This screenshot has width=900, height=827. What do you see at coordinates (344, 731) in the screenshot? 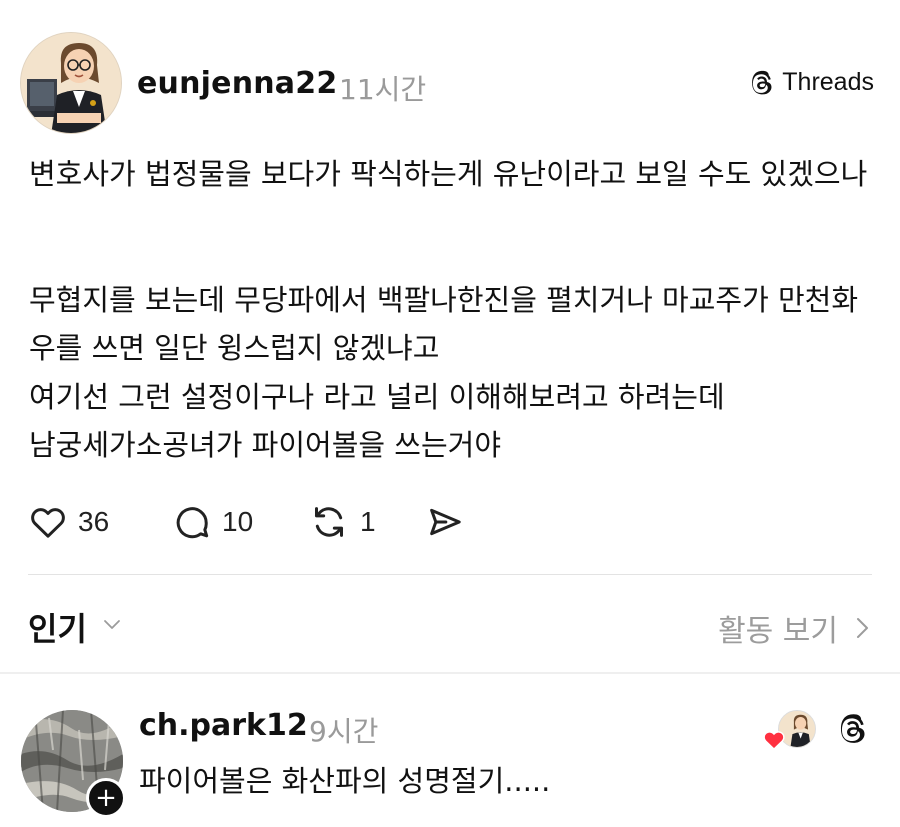
I see `reply-timestamp: 9시간` at bounding box center [344, 731].